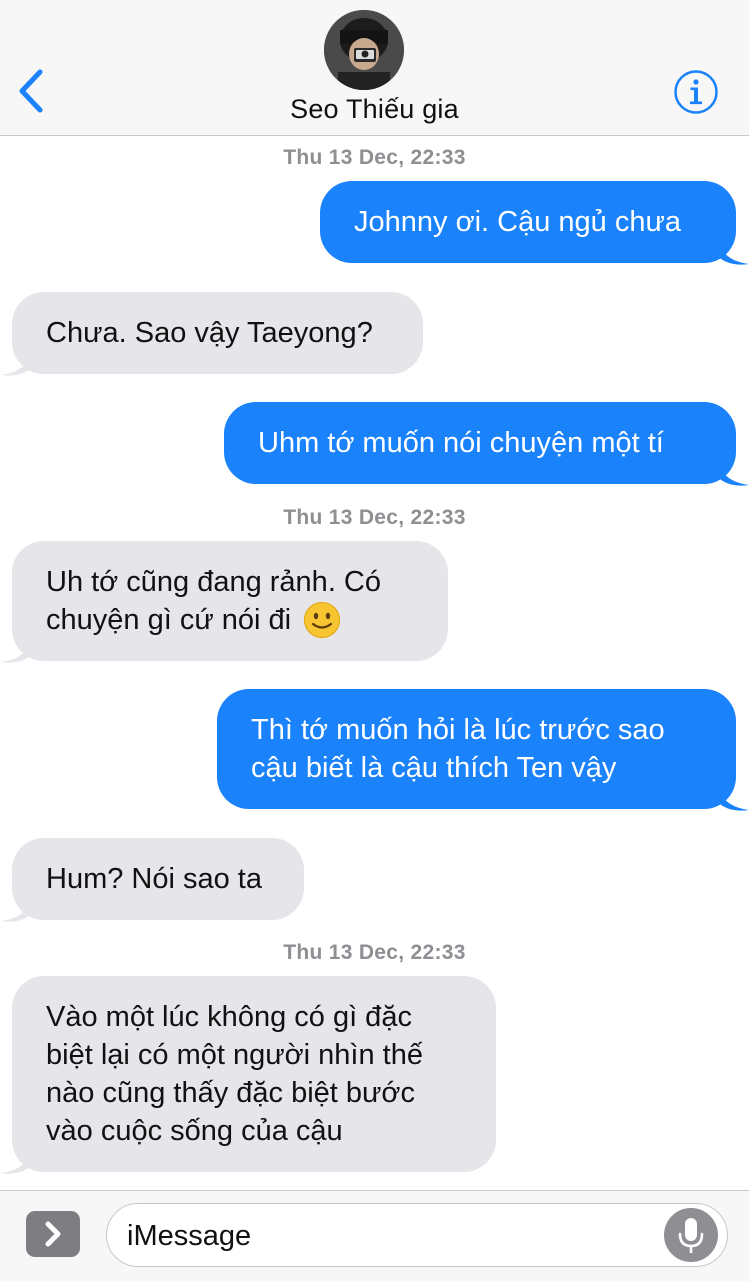 The image size is (749, 1281). What do you see at coordinates (209, 333) in the screenshot?
I see `message-text: Chưa. Sao vậy Taeyong?` at bounding box center [209, 333].